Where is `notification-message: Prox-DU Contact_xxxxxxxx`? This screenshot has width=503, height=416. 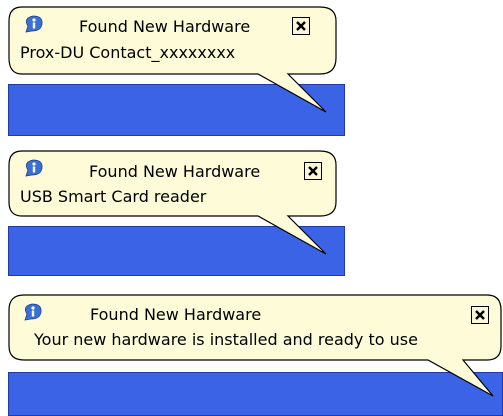
notification-message: Prox-DU Contact_xxxxxxxx is located at coordinates (128, 52).